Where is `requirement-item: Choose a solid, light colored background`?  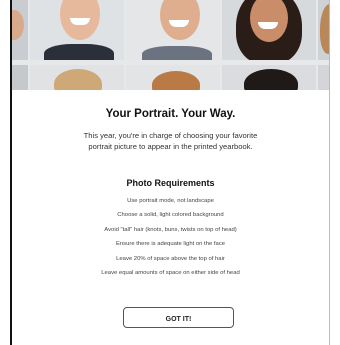
requirement-item: Choose a solid, light colored background is located at coordinates (170, 215).